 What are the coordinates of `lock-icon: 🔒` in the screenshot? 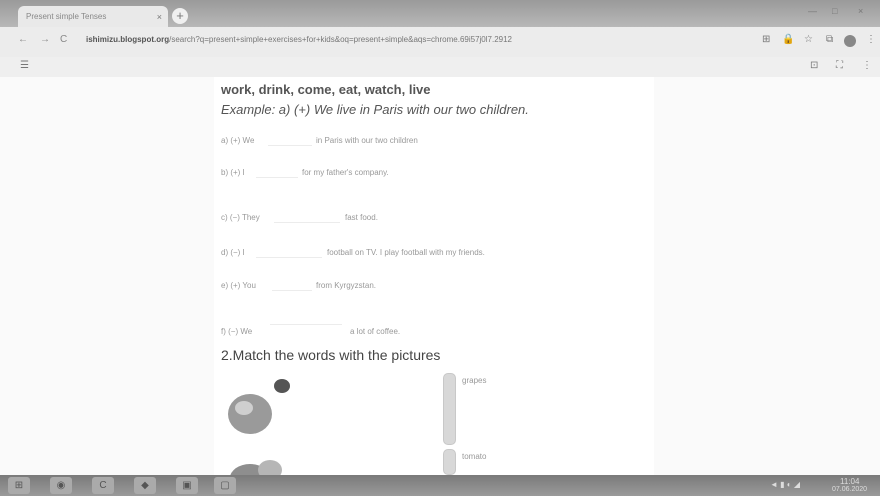 It's located at (788, 39).